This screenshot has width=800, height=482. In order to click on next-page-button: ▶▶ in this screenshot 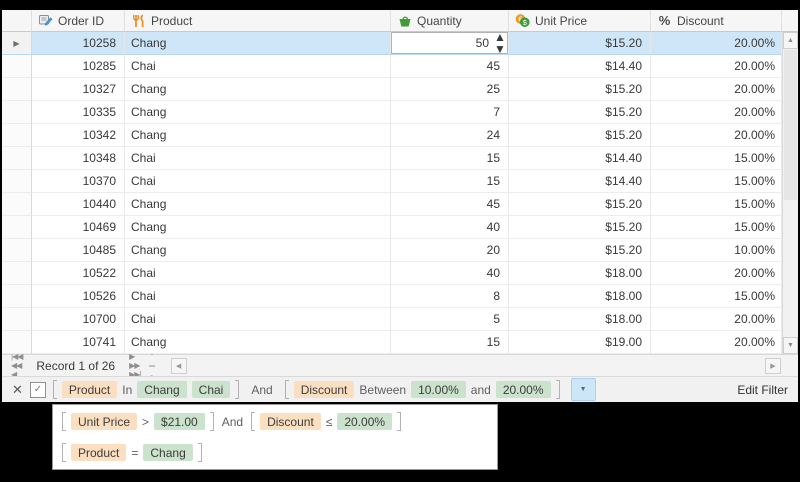, I will do `click(134, 365)`.